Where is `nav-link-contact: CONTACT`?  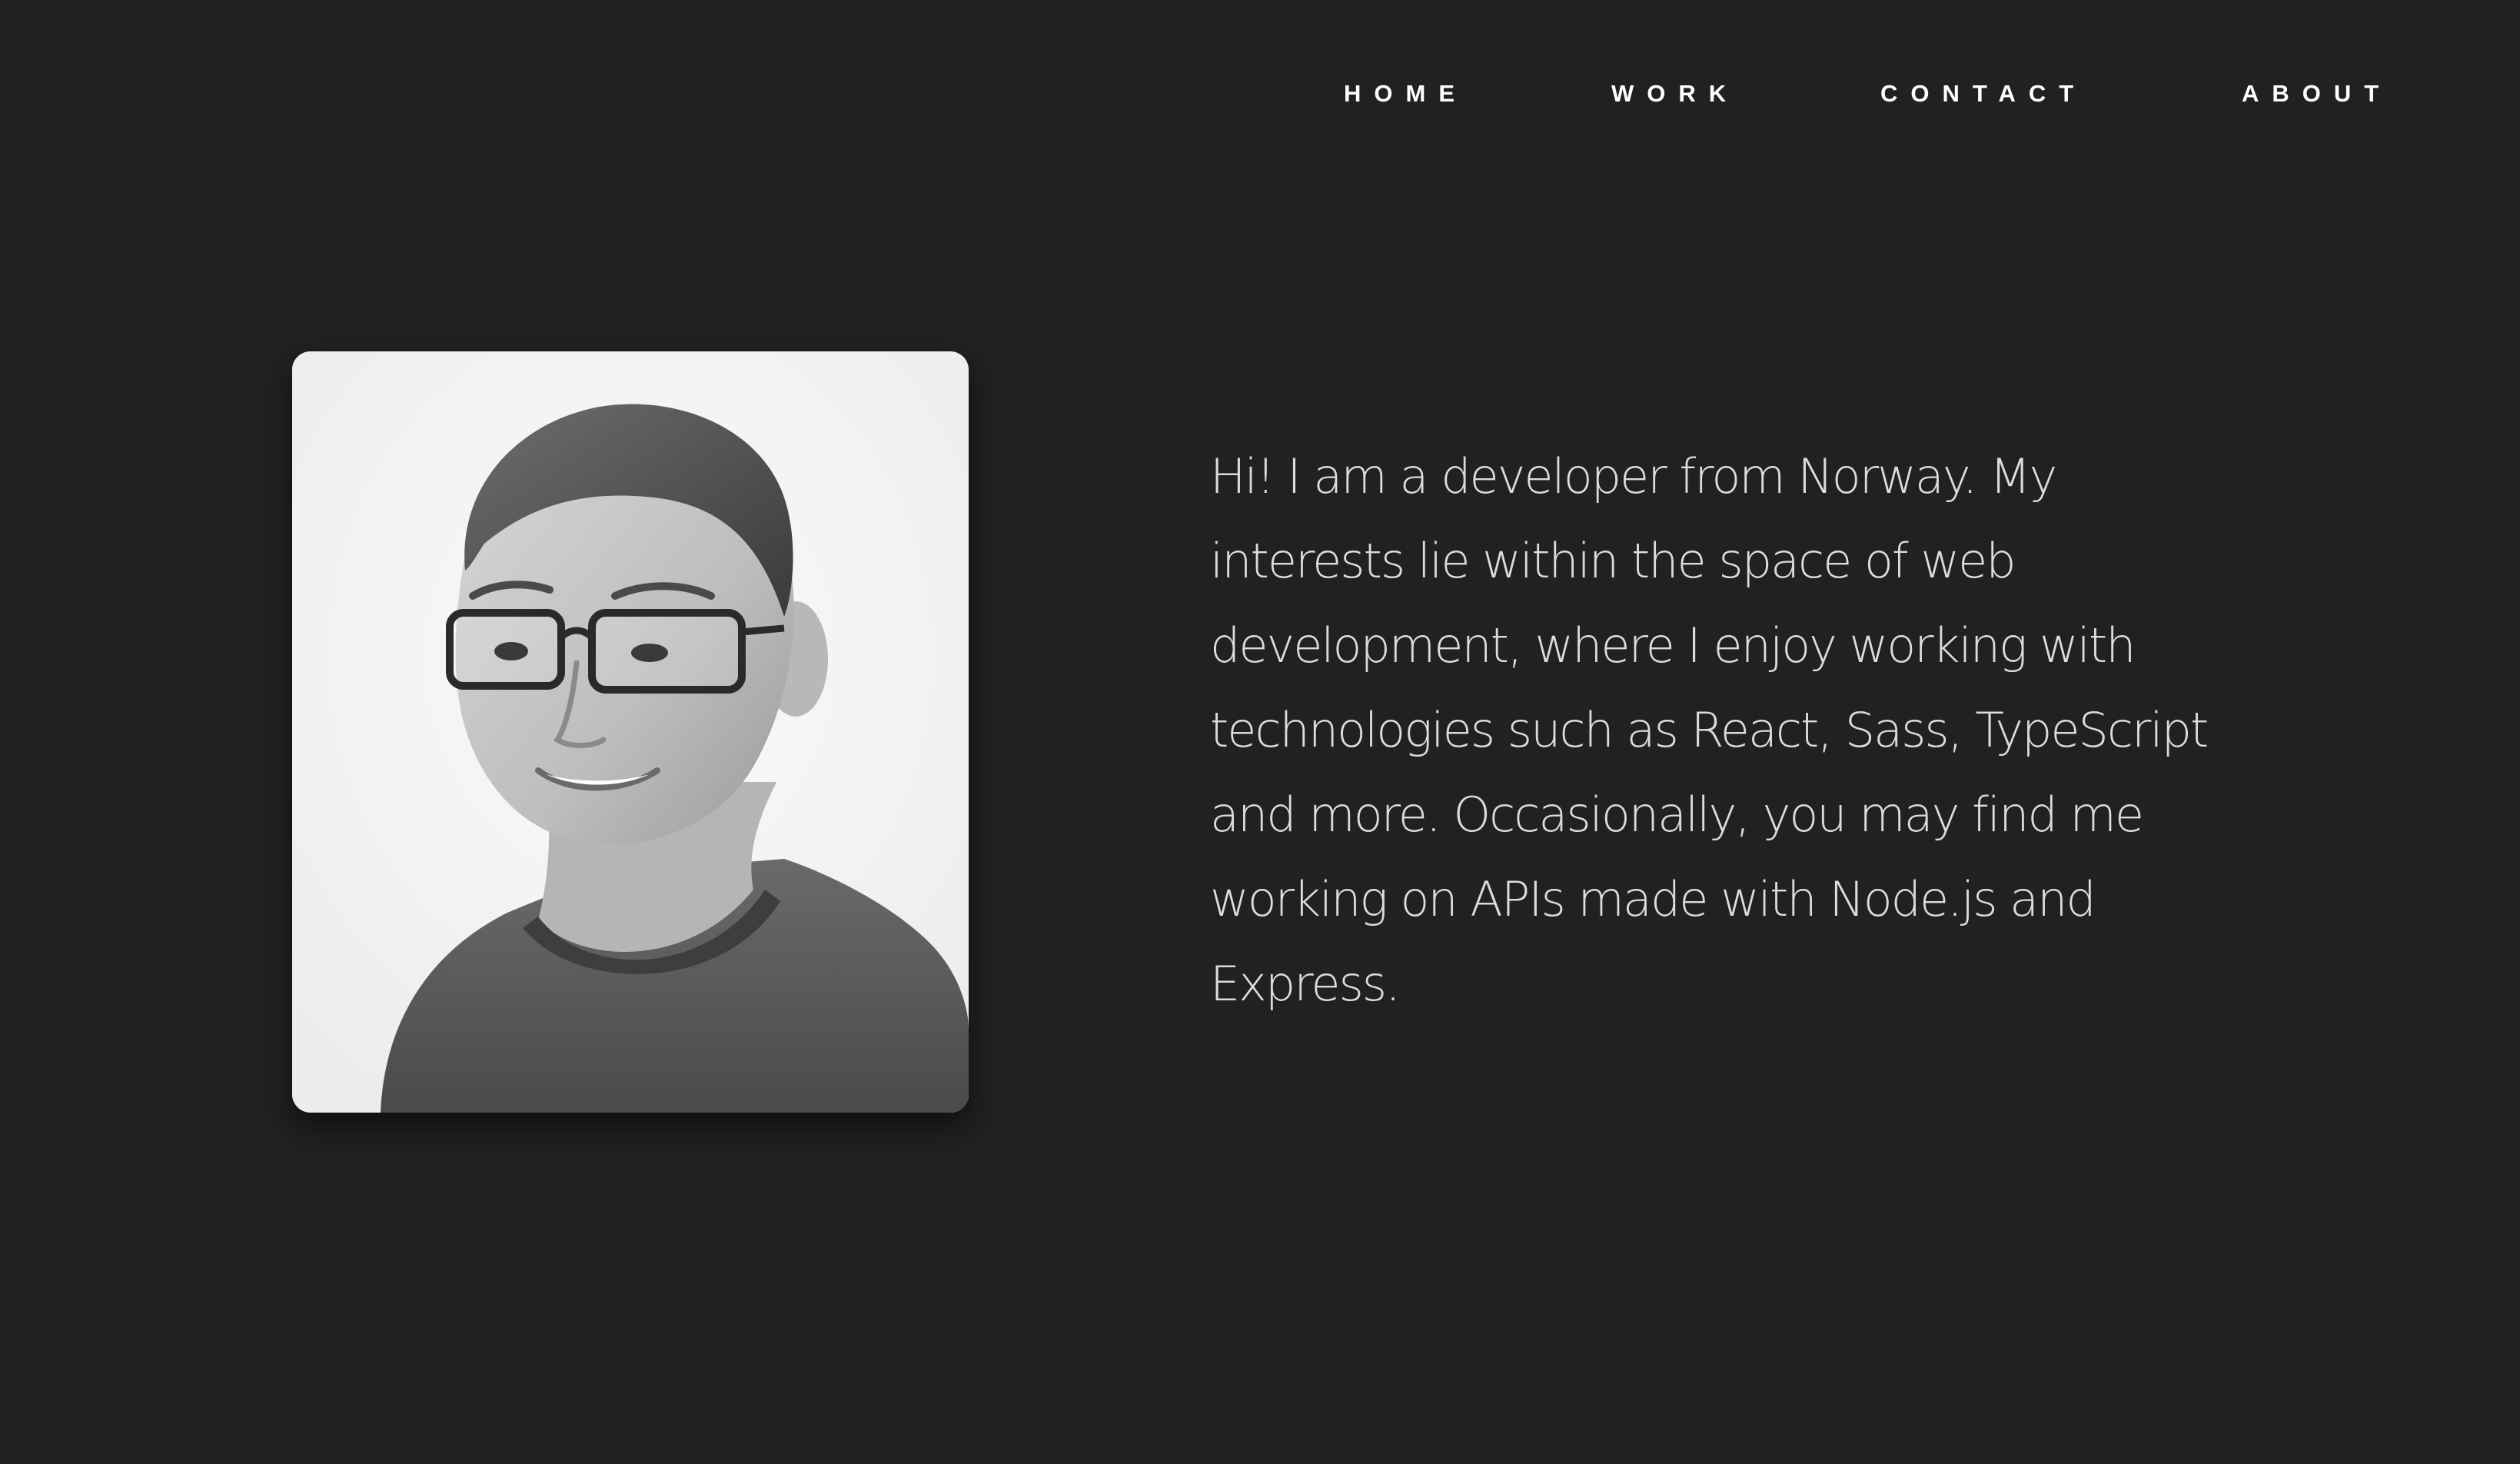
nav-link-contact: CONTACT is located at coordinates (1983, 93).